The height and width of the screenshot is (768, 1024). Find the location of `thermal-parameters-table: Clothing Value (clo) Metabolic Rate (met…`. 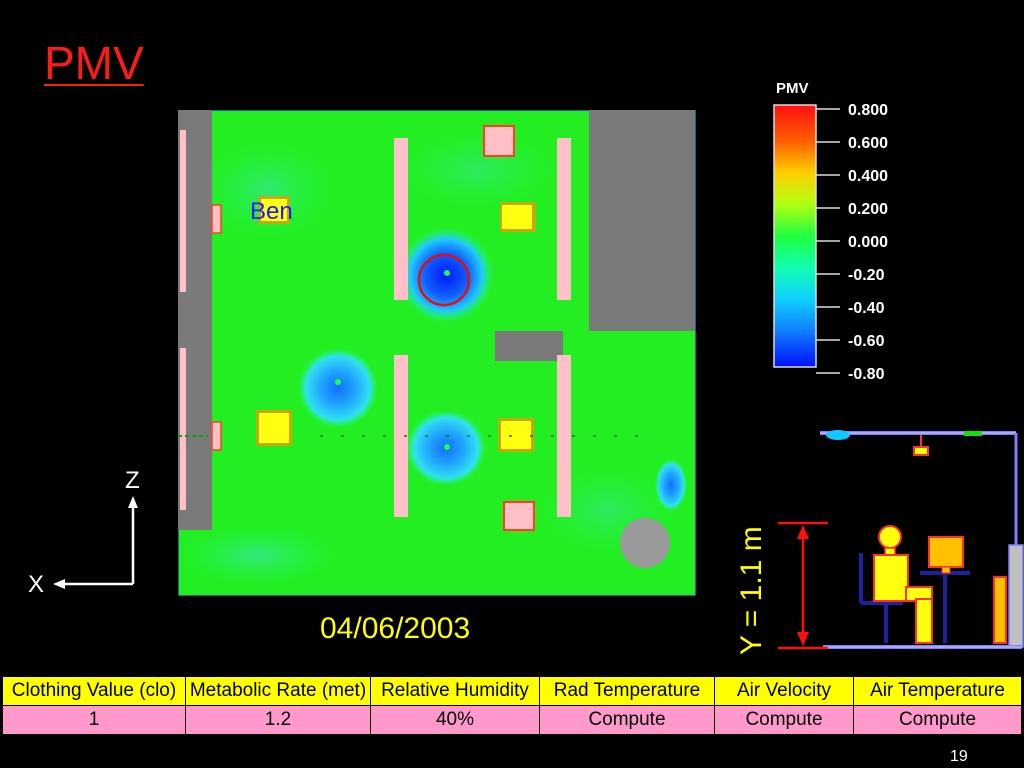

thermal-parameters-table: Clothing Value (clo) Metabolic Rate (met… is located at coordinates (512, 705).